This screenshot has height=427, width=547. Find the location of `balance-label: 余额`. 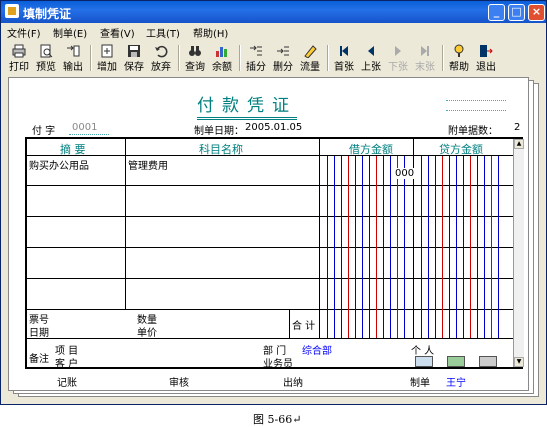

balance-label: 余额 is located at coordinates (222, 67).